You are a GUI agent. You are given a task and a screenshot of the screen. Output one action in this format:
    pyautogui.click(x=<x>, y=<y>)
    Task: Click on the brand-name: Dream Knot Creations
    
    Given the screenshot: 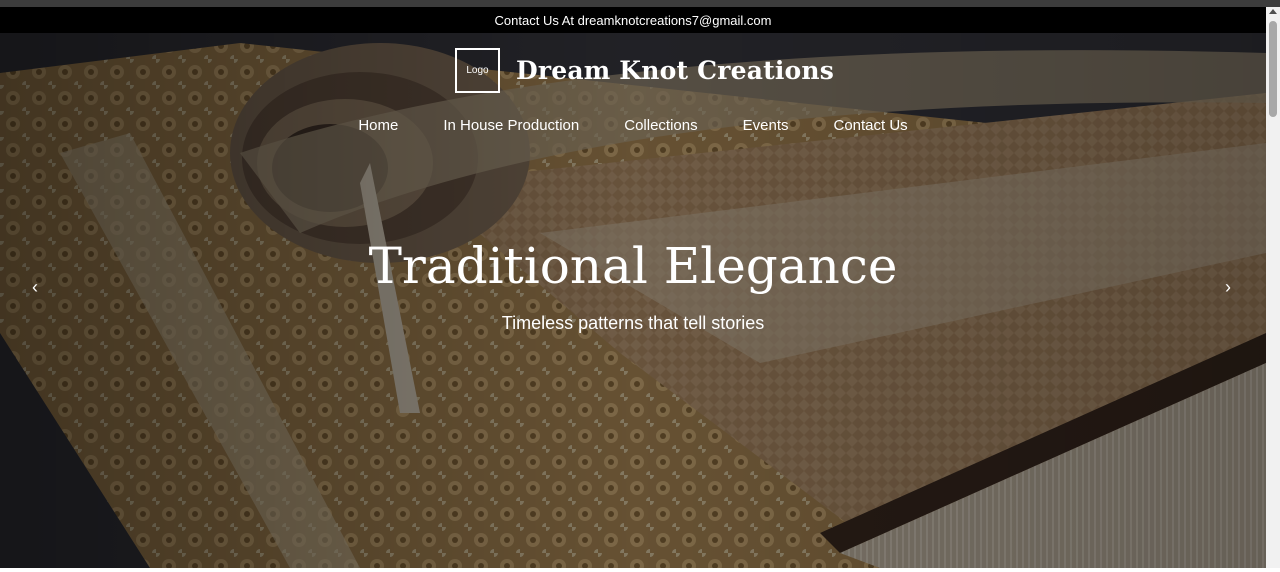 What is the action you would take?
    pyautogui.click(x=675, y=70)
    